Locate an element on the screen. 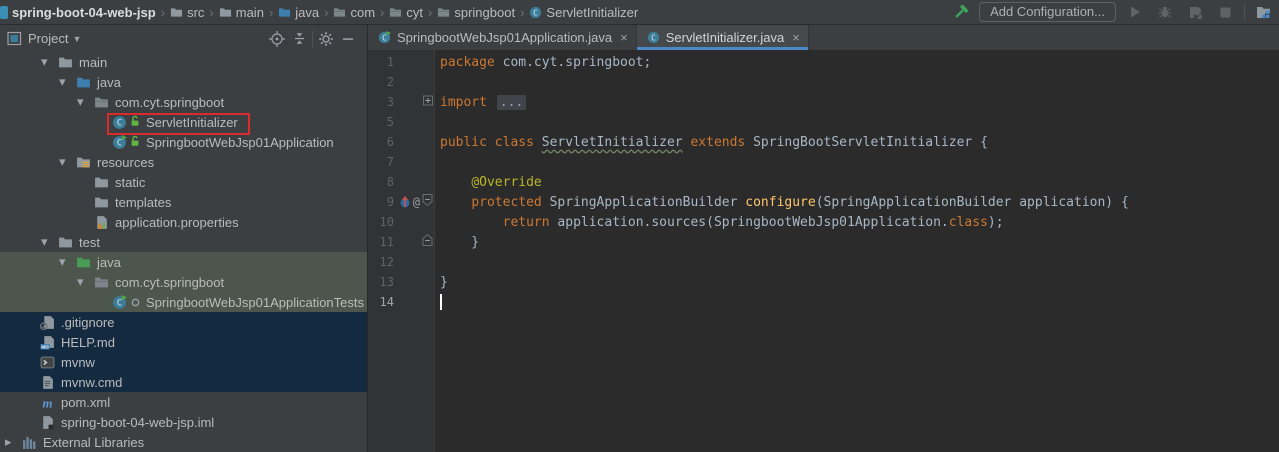  tree-row: m pom.xml is located at coordinates (183, 402).